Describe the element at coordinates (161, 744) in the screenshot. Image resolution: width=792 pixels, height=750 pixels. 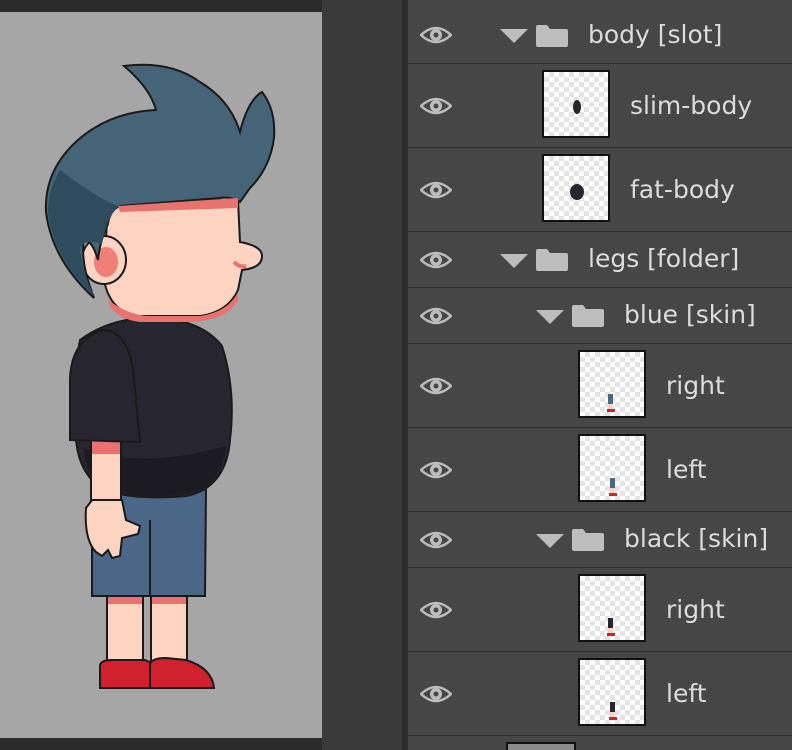
I see `canvas-bottom-bar` at that location.